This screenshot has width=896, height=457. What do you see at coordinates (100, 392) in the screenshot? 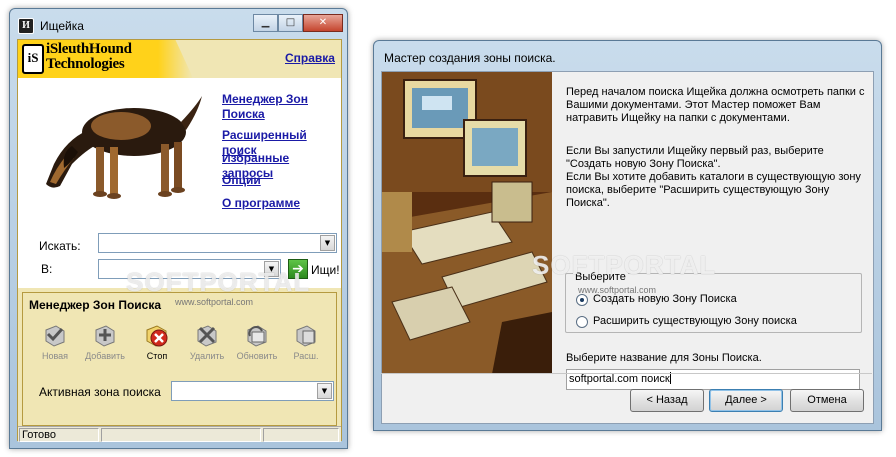
I see `active-zone-label: Активная зона поиска` at bounding box center [100, 392].